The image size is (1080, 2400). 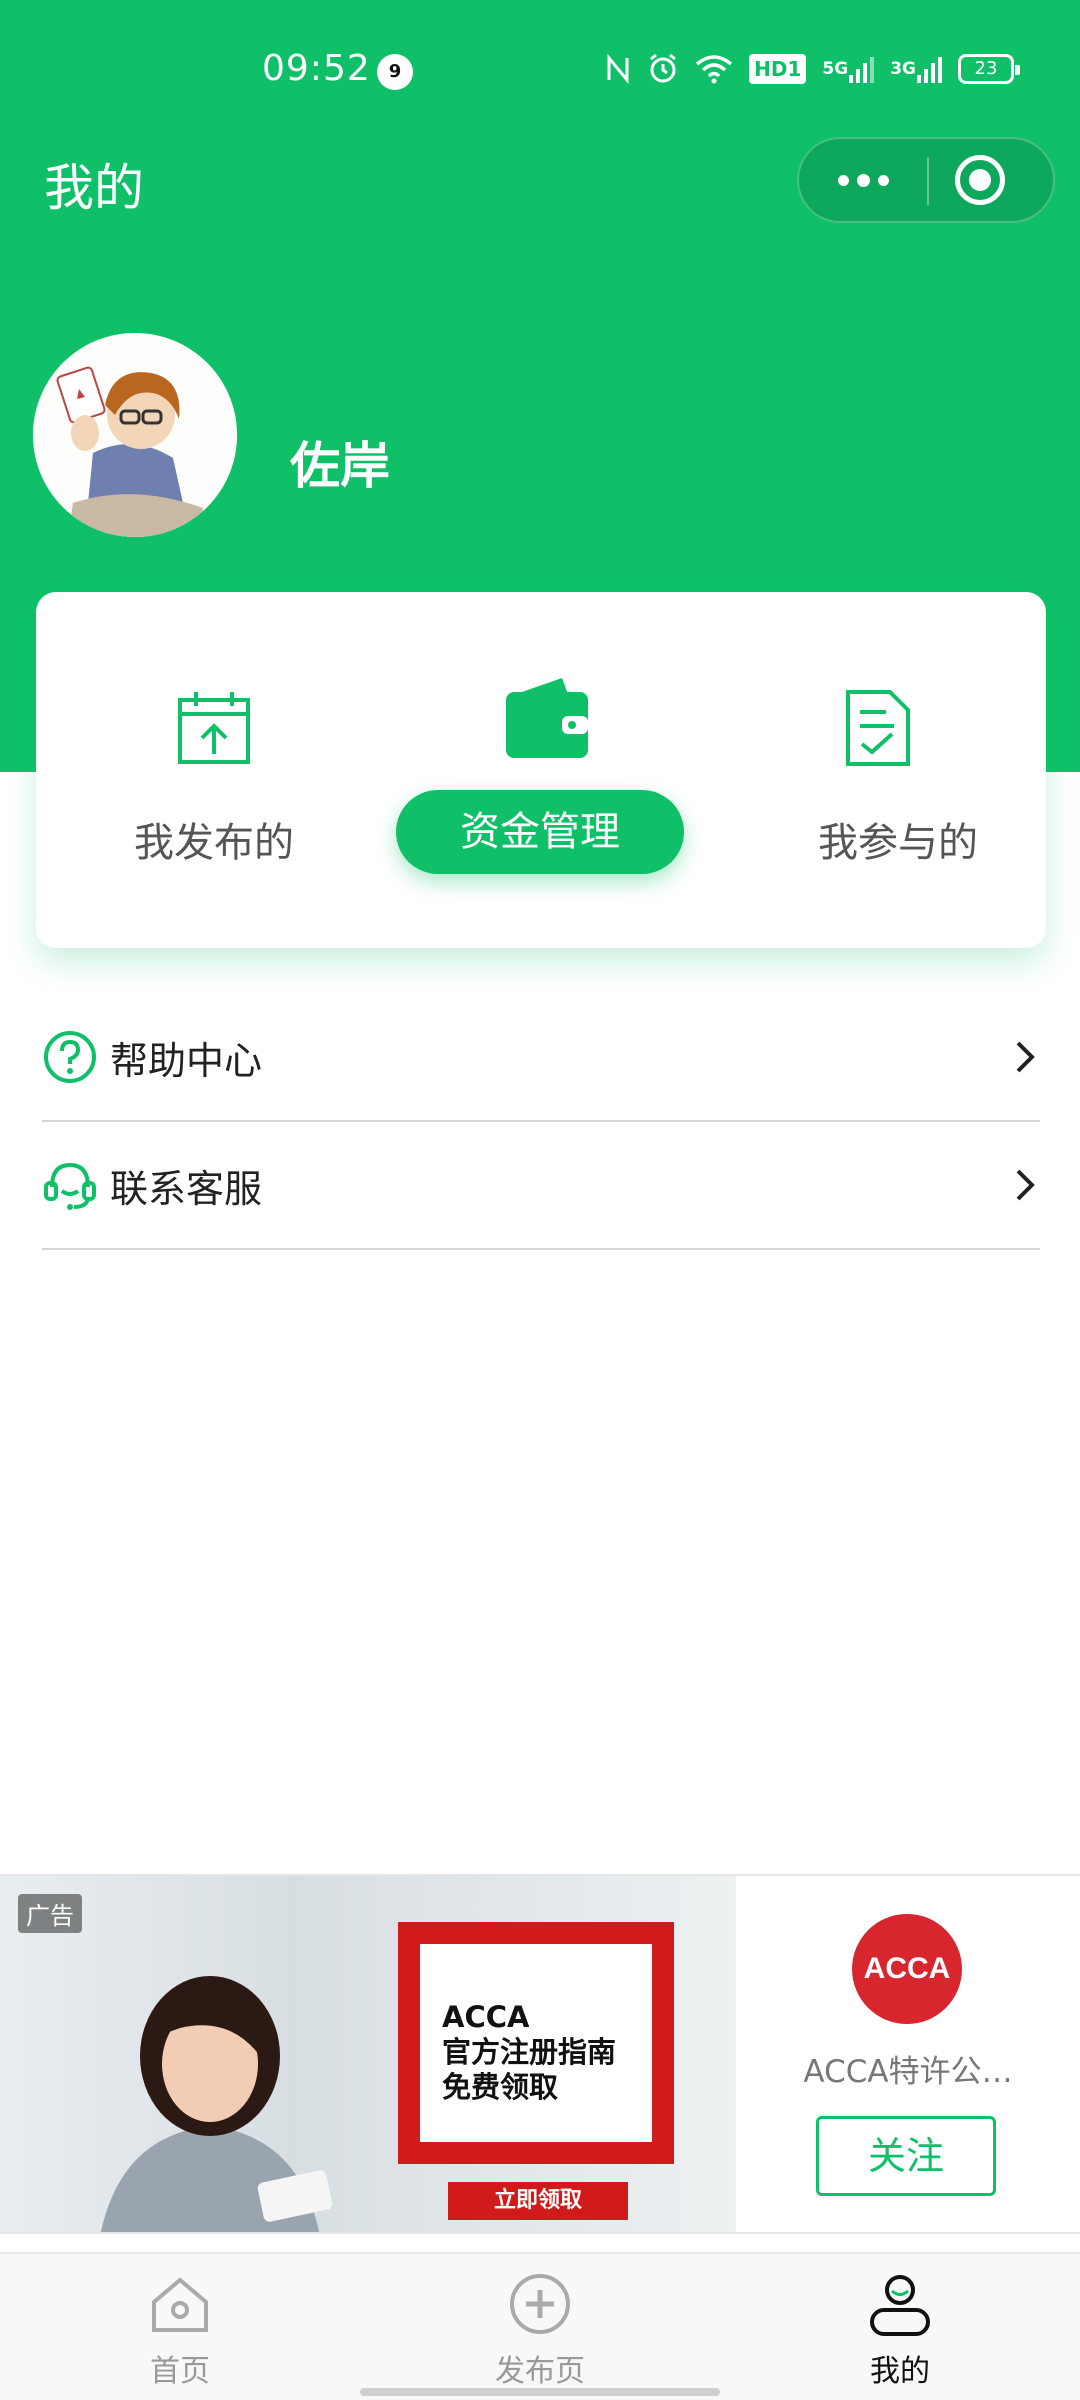 I want to click on my-published-label: 我发布的, so click(x=214, y=843).